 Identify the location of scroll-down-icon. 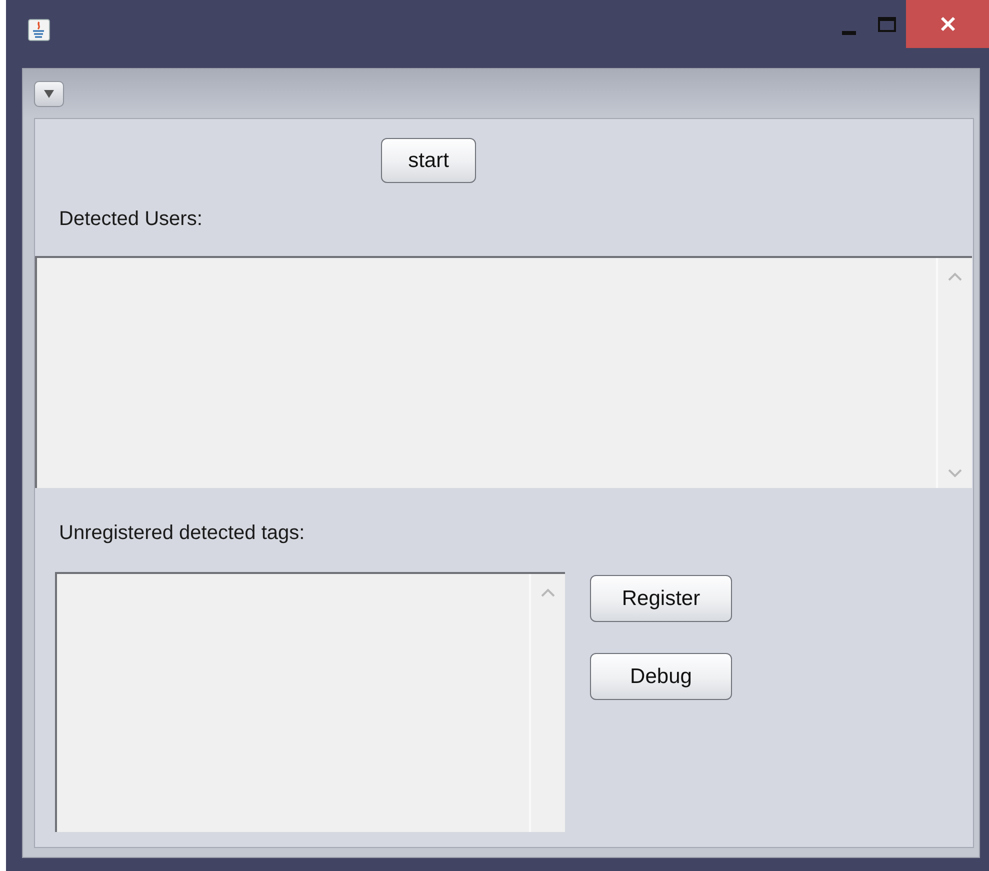
(955, 473).